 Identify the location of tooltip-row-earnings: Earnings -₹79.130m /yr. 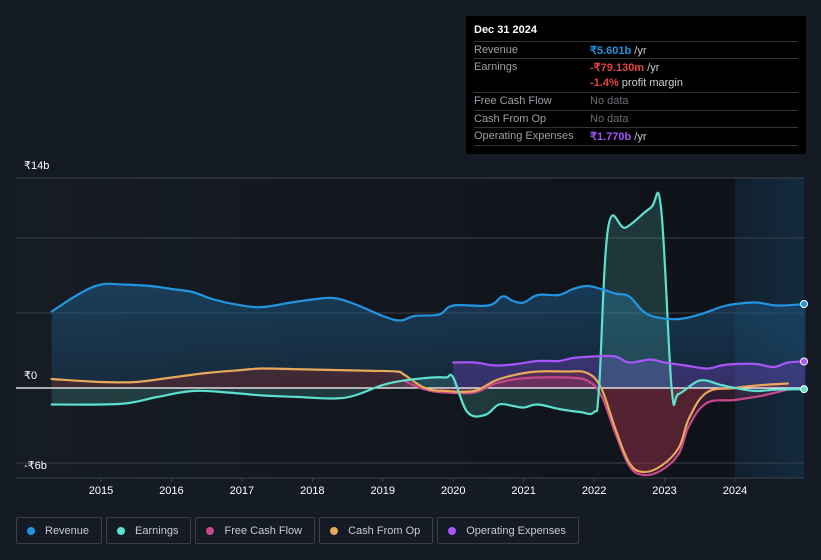
(636, 67).